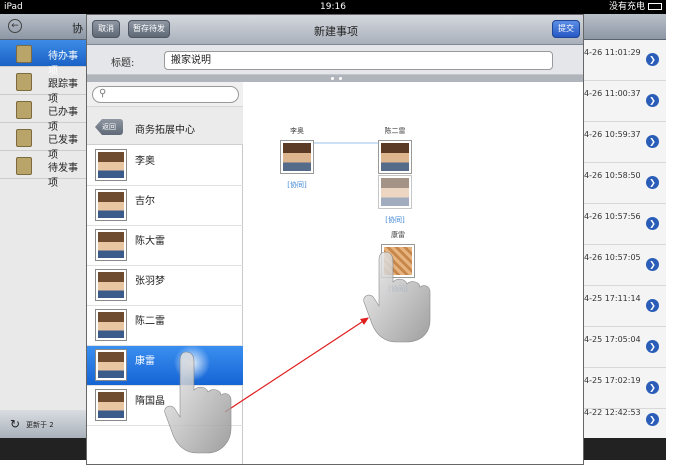 This screenshot has width=673, height=469. Describe the element at coordinates (397, 297) in the screenshot. I see `hand-pointer-icon` at that location.